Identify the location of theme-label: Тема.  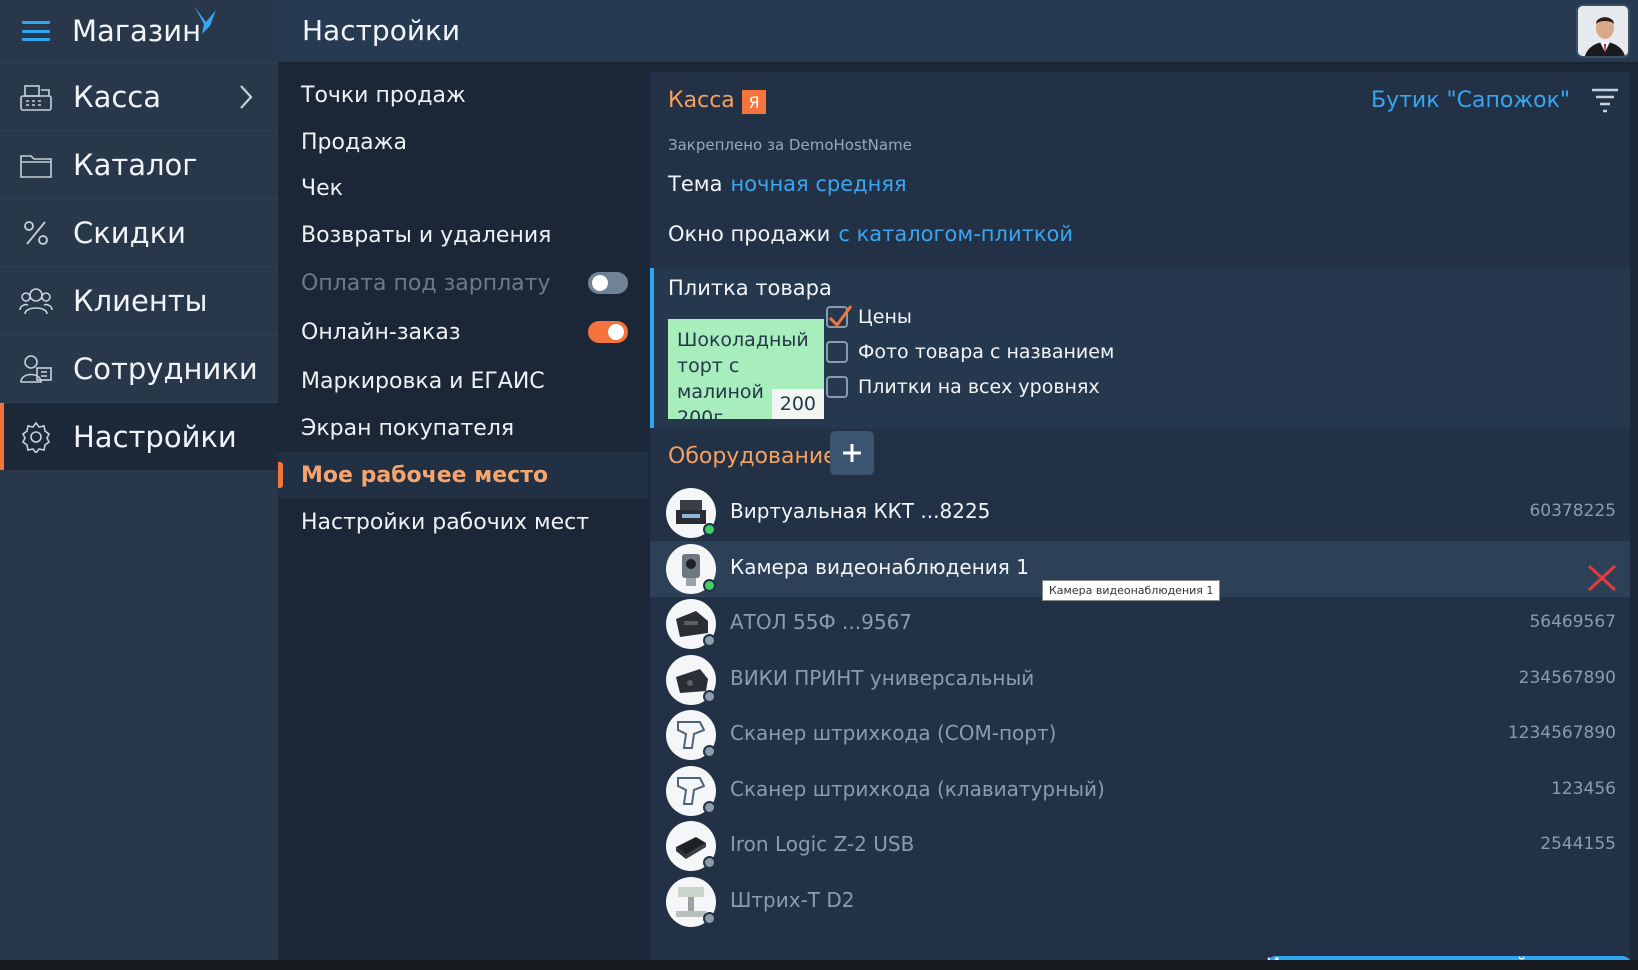
(695, 184).